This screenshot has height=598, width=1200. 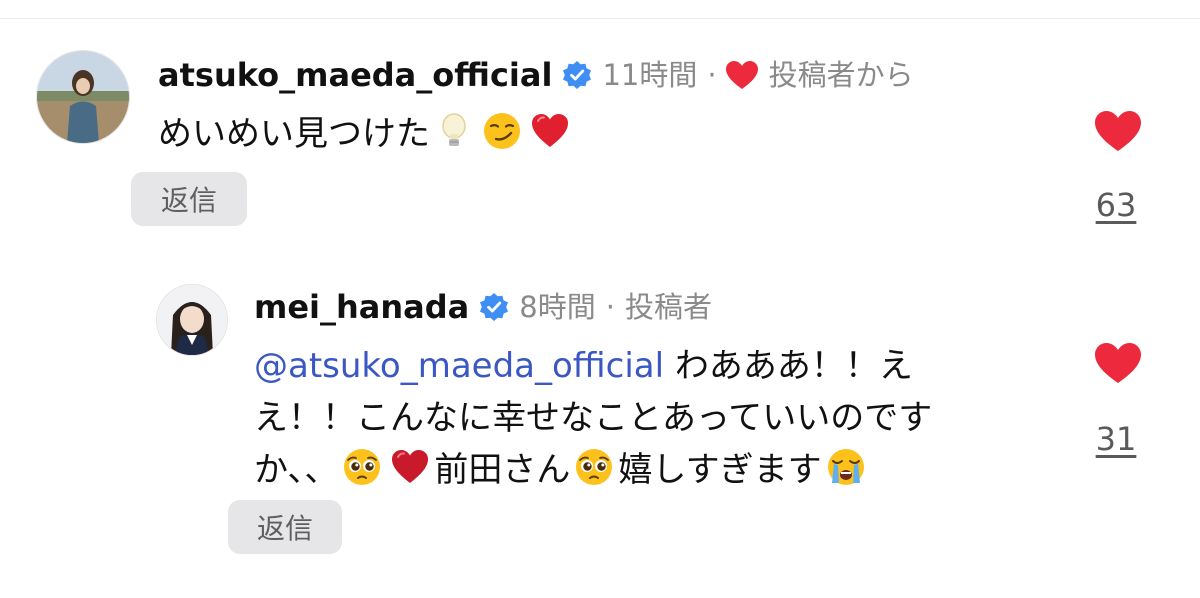 I want to click on reply-header: mei_hanada 8時間 · 投稿者, so click(x=483, y=307).